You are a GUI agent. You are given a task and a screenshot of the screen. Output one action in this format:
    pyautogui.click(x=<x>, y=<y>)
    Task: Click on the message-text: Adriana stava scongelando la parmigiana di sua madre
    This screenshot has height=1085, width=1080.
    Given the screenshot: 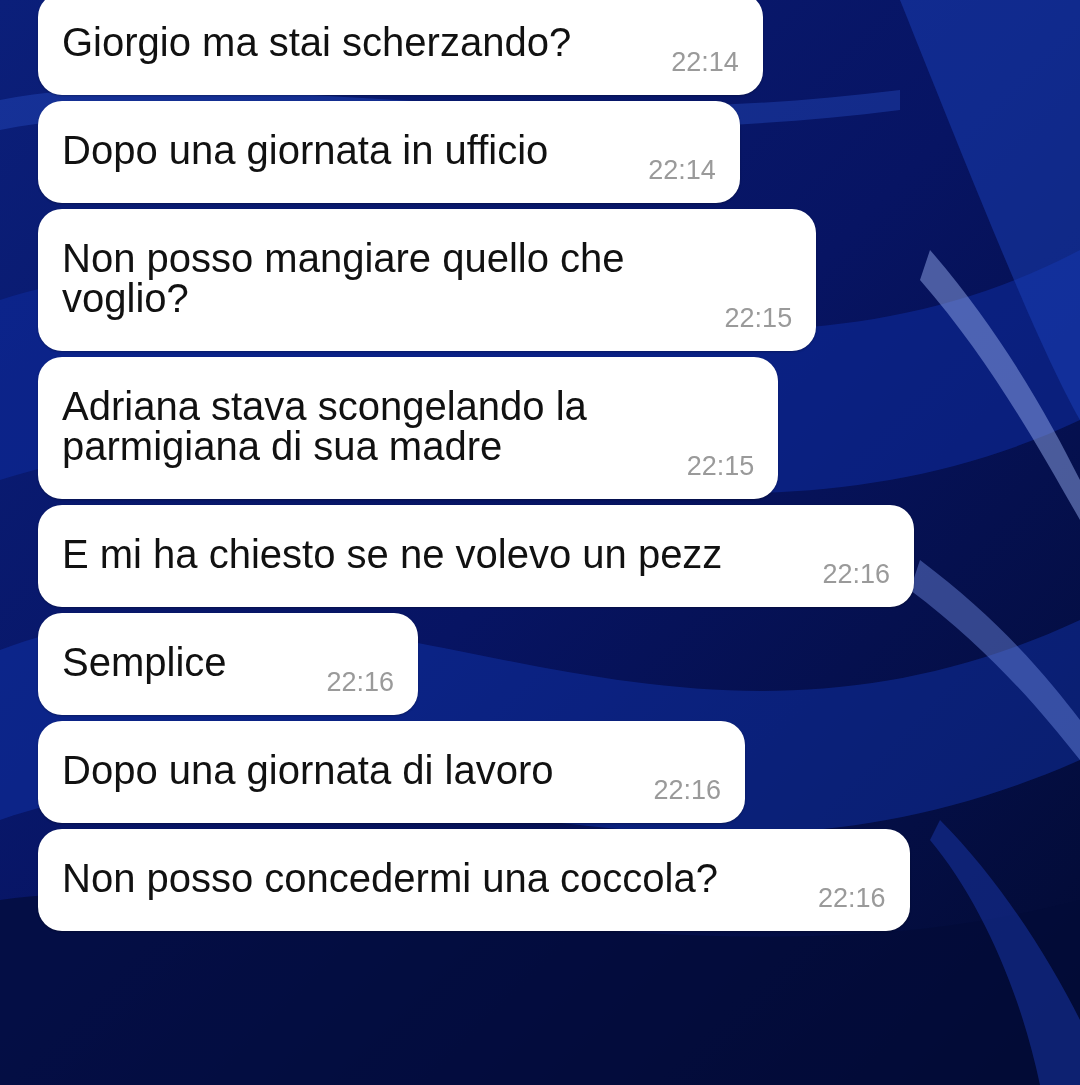 What is the action you would take?
    pyautogui.click(x=324, y=426)
    